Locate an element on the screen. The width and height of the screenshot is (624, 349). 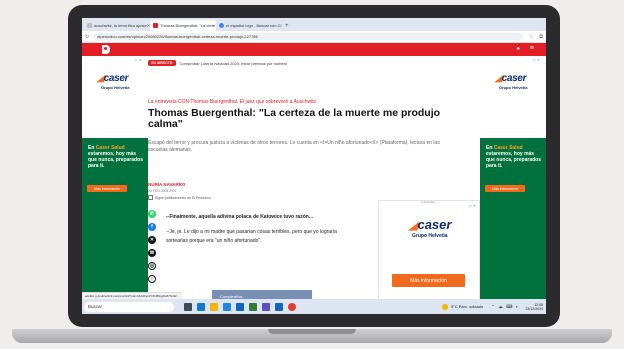
task-view-icon is located at coordinates (188, 306).